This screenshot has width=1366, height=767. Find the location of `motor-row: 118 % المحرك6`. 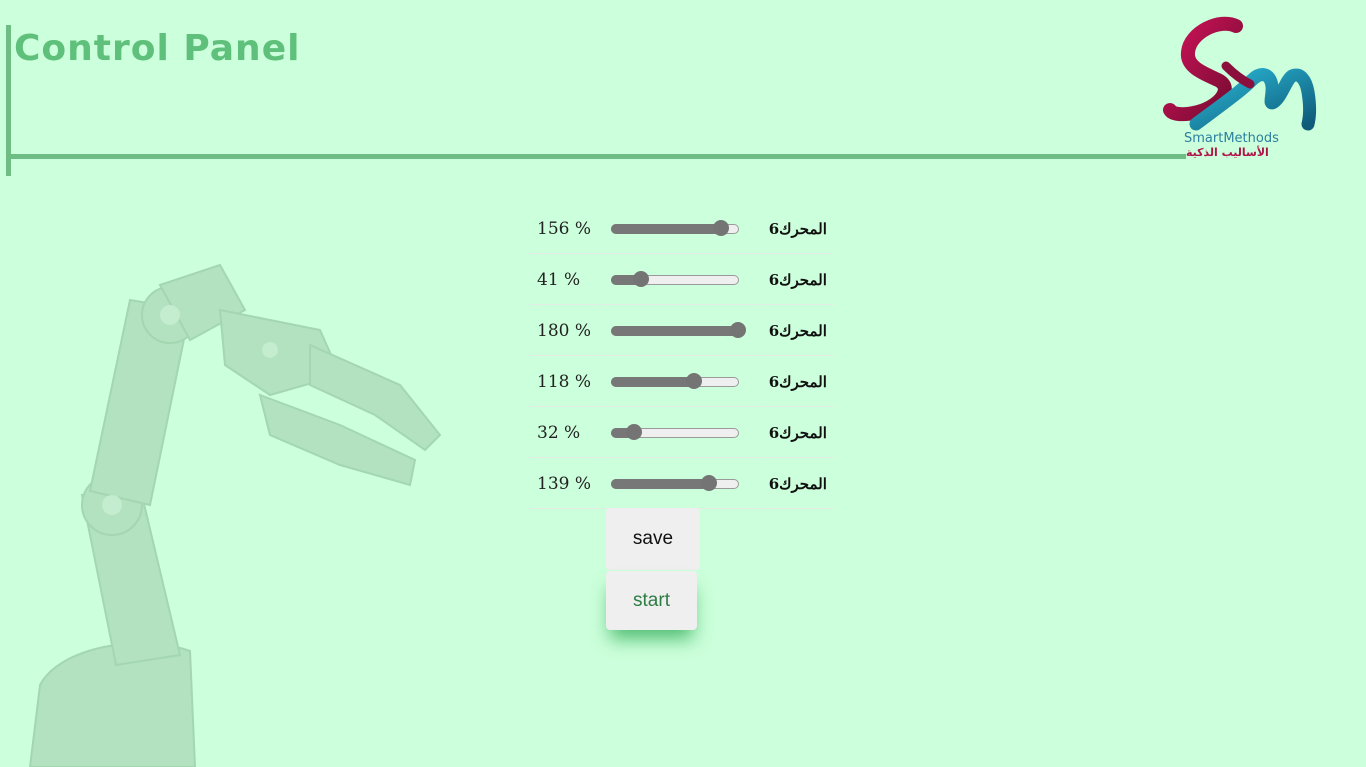

motor-row: 118 % المحرك6 is located at coordinates (681, 382).